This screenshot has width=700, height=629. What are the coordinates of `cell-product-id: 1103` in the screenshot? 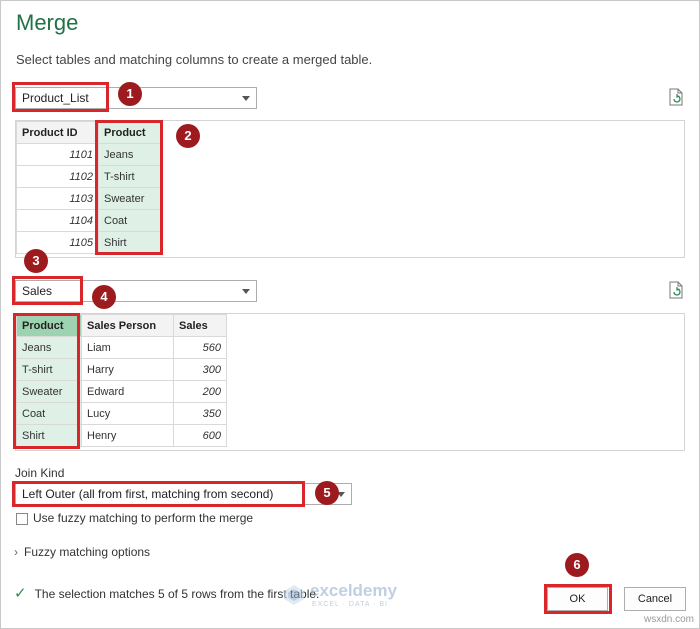 It's located at (57, 198).